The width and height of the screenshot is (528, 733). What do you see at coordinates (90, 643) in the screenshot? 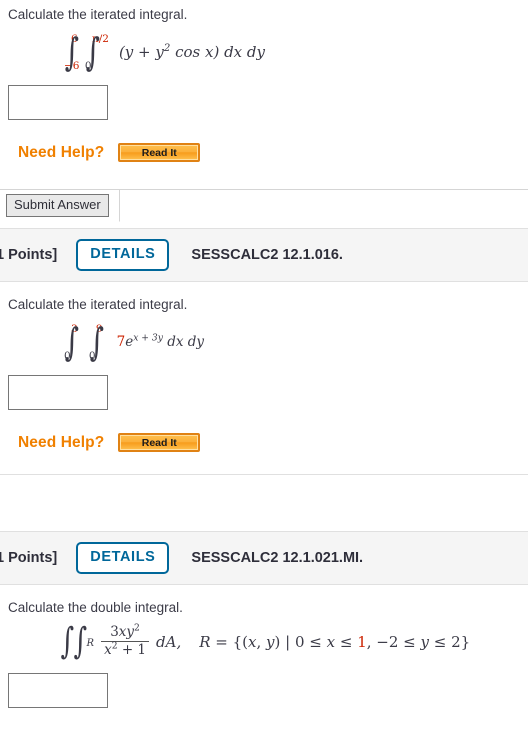
I see `region-subscript: R` at bounding box center [90, 643].